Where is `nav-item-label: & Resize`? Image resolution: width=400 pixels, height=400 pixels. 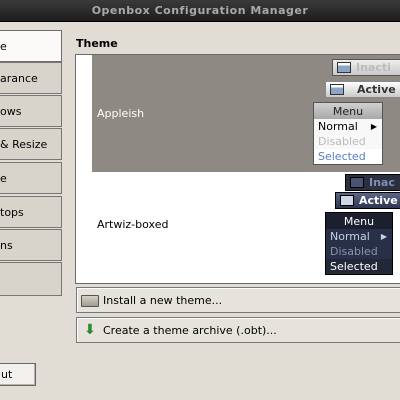 nav-item-label: & Resize is located at coordinates (24, 144).